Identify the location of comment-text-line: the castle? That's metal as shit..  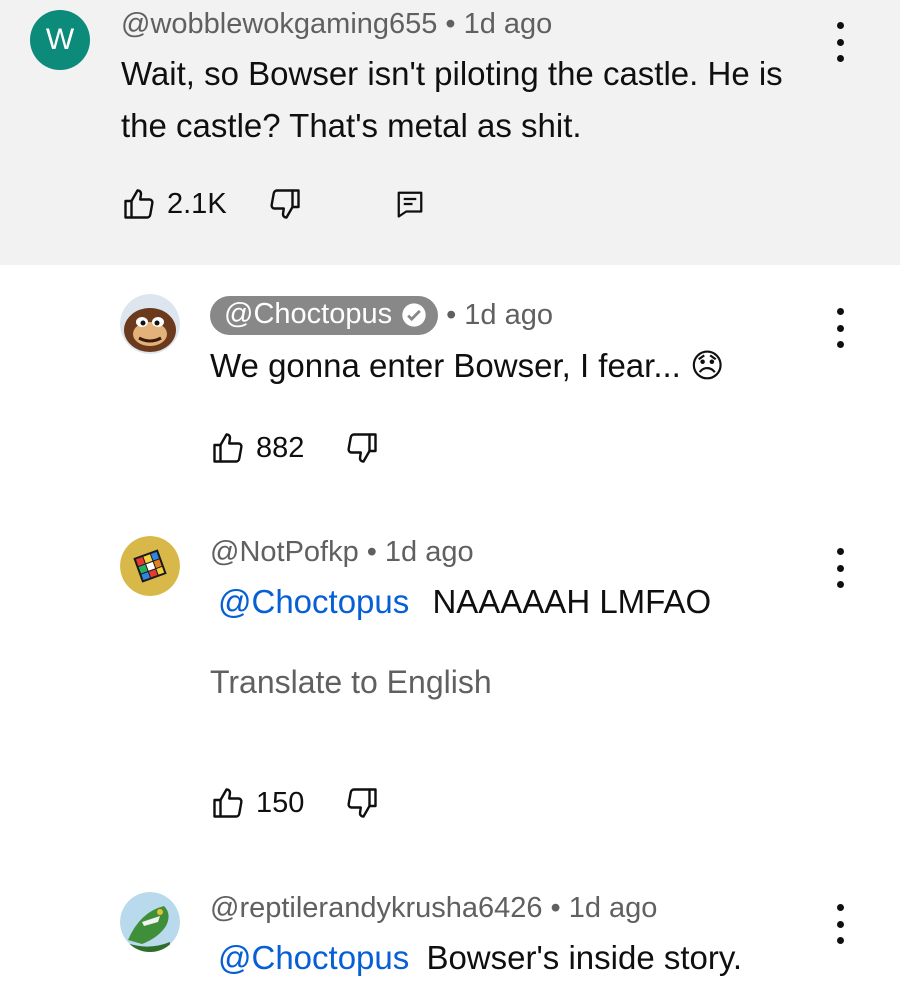
(351, 125).